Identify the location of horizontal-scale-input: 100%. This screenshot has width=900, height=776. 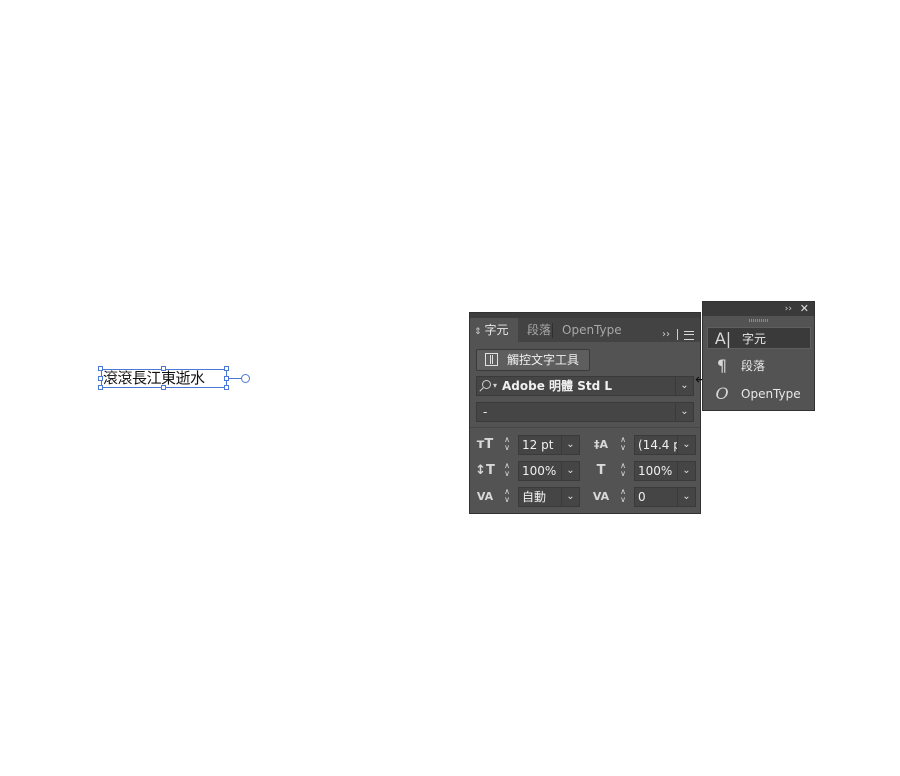
(656, 471).